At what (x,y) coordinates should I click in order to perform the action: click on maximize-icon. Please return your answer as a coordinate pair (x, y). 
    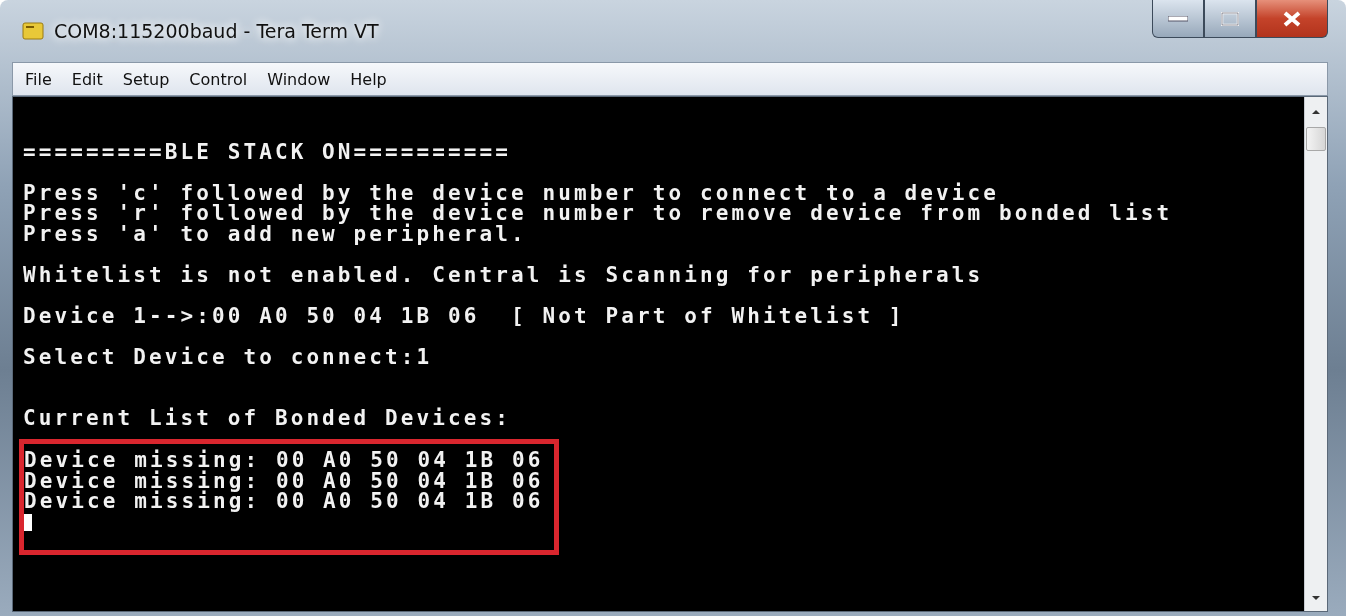
    Looking at the image, I should click on (1230, 18).